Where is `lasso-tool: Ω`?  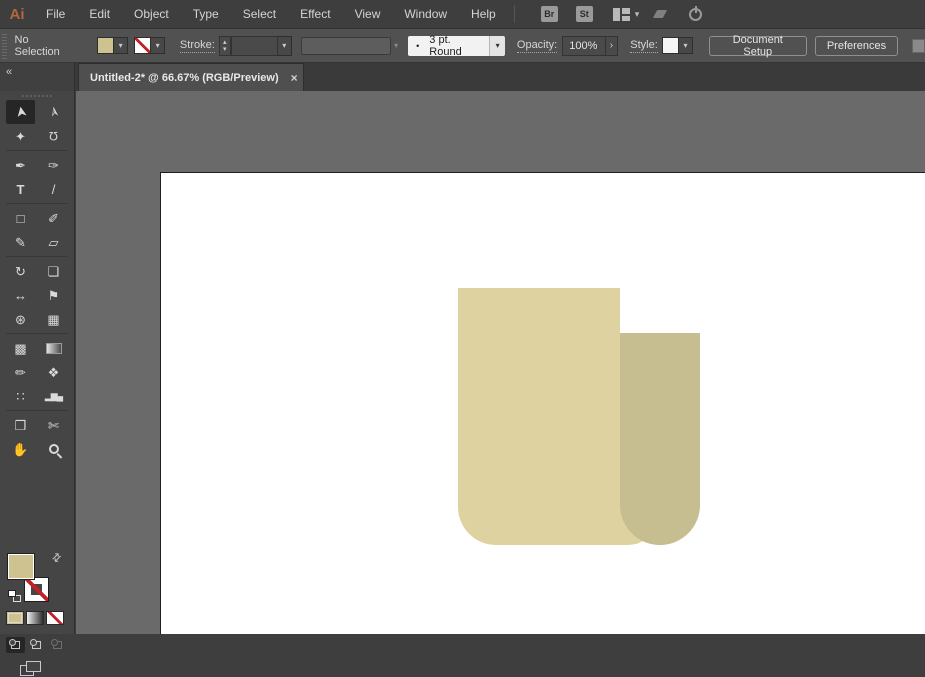 lasso-tool: Ω is located at coordinates (53, 136).